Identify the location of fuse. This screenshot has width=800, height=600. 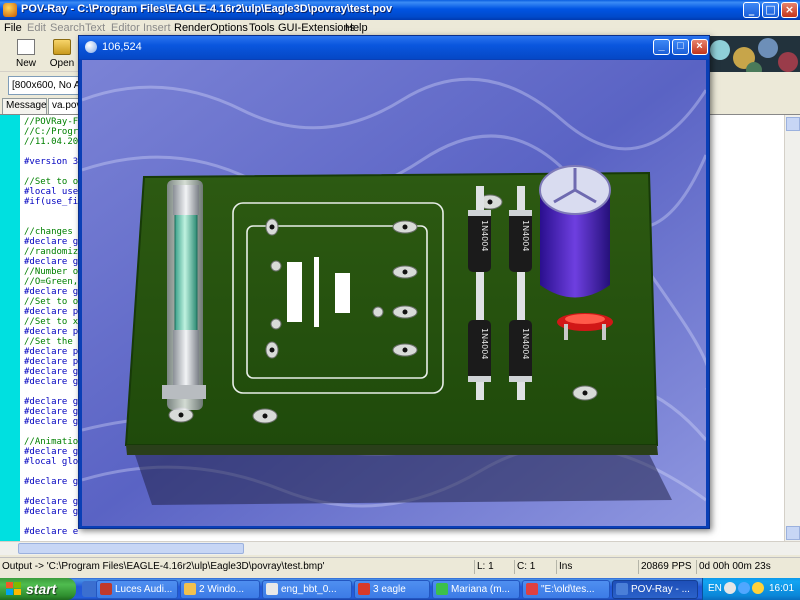
(184, 295).